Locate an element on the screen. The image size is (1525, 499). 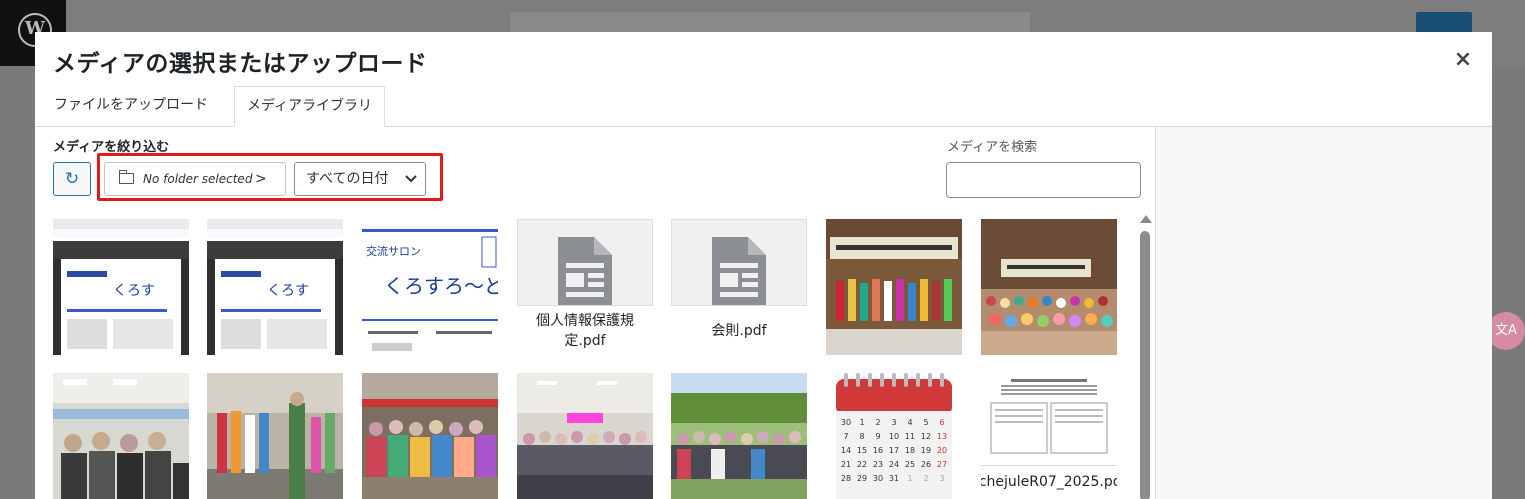
search-input is located at coordinates (1043, 180).